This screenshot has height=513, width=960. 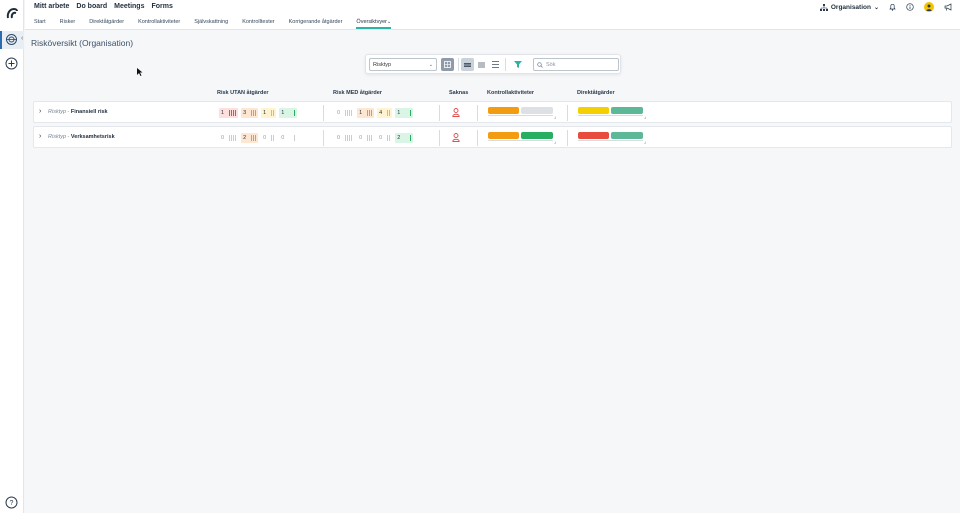 I want to click on help-icon: ?, so click(x=11, y=502).